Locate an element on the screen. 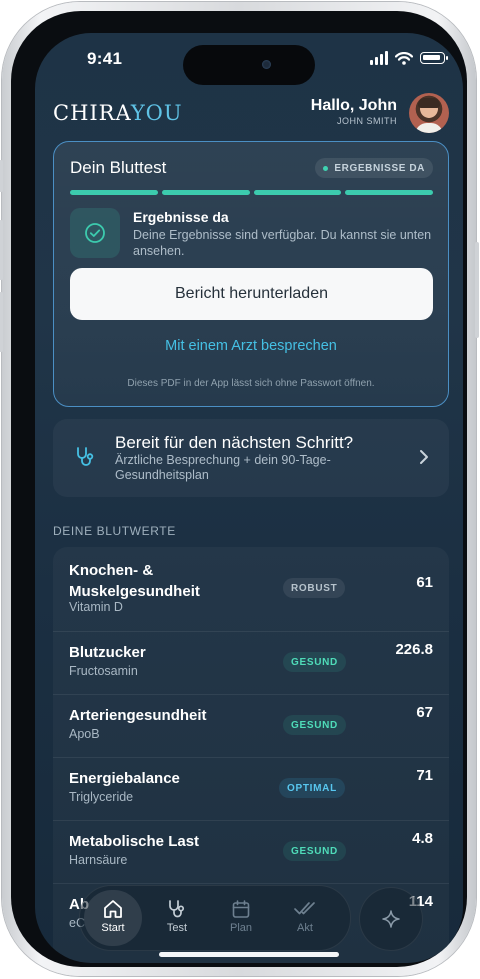 The width and height of the screenshot is (480, 979). tab-plan: Plan is located at coordinates (241, 918).